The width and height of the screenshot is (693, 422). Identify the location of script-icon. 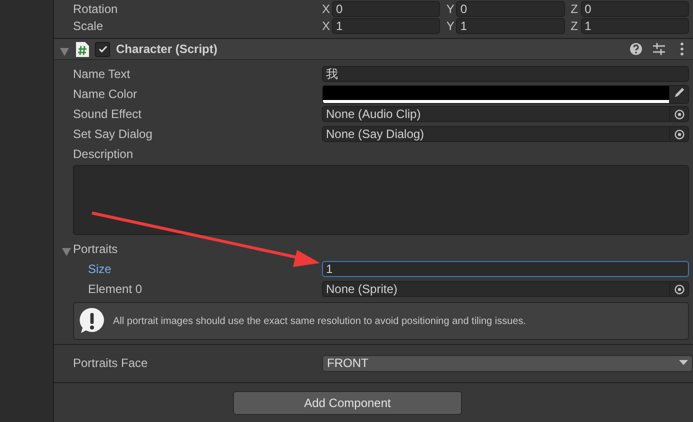
(82, 49).